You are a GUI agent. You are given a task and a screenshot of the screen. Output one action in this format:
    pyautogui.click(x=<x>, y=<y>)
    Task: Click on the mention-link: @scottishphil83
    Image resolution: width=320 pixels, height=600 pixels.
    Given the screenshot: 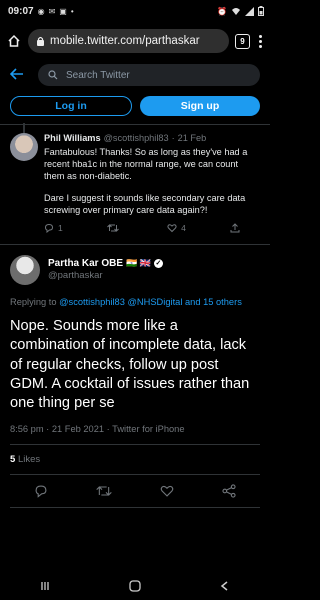 What is the action you would take?
    pyautogui.click(x=92, y=302)
    